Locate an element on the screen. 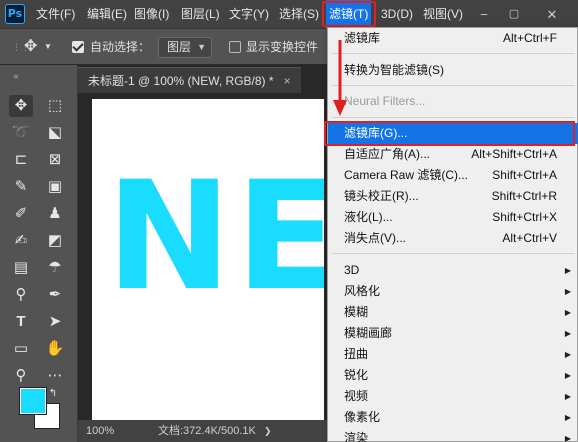 The width and height of the screenshot is (578, 442). canvas-text-layer: NE is located at coordinates (215, 237).